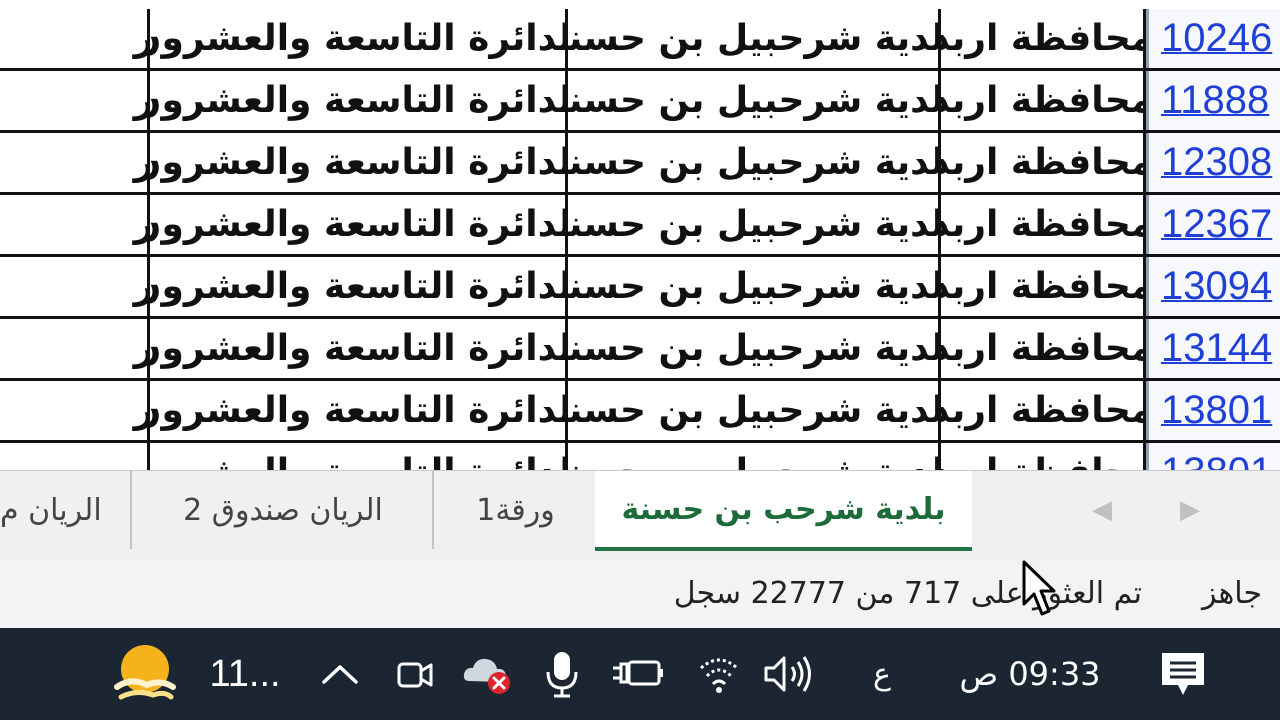 The height and width of the screenshot is (720, 1280). What do you see at coordinates (415, 674) in the screenshot?
I see `camera-button` at bounding box center [415, 674].